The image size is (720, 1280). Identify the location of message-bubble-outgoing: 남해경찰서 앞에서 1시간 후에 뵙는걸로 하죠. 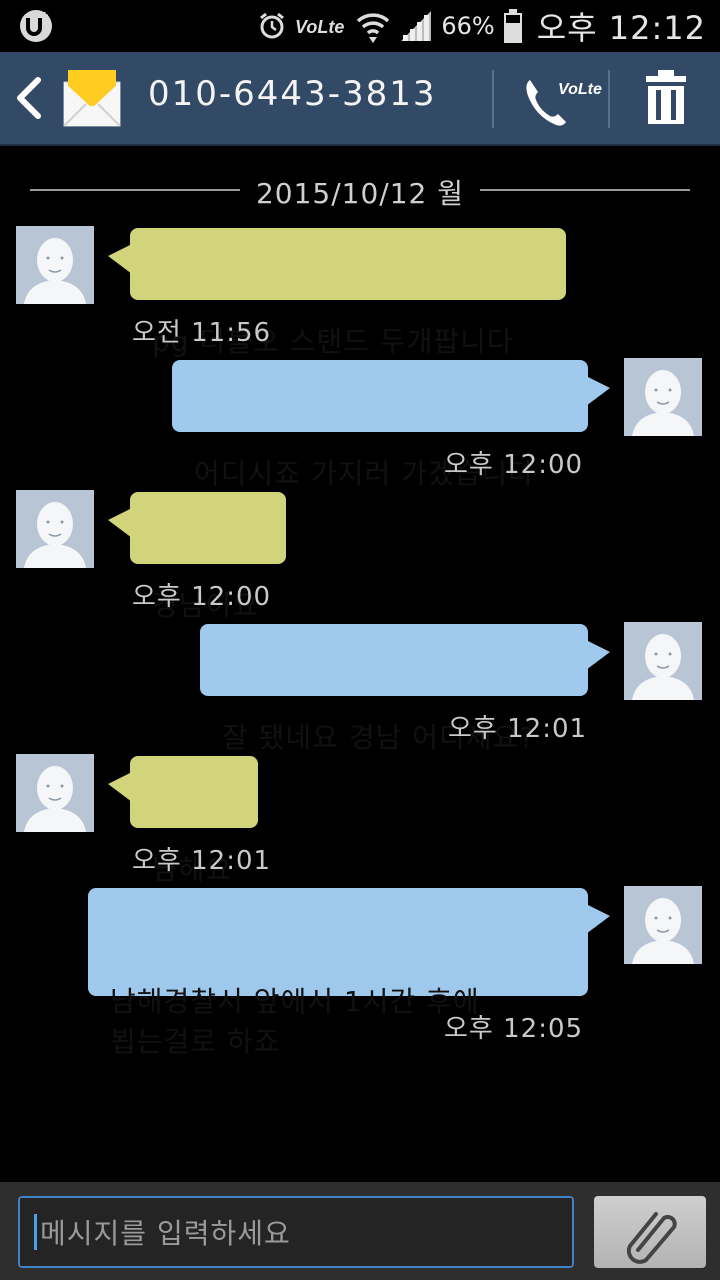
(349, 973).